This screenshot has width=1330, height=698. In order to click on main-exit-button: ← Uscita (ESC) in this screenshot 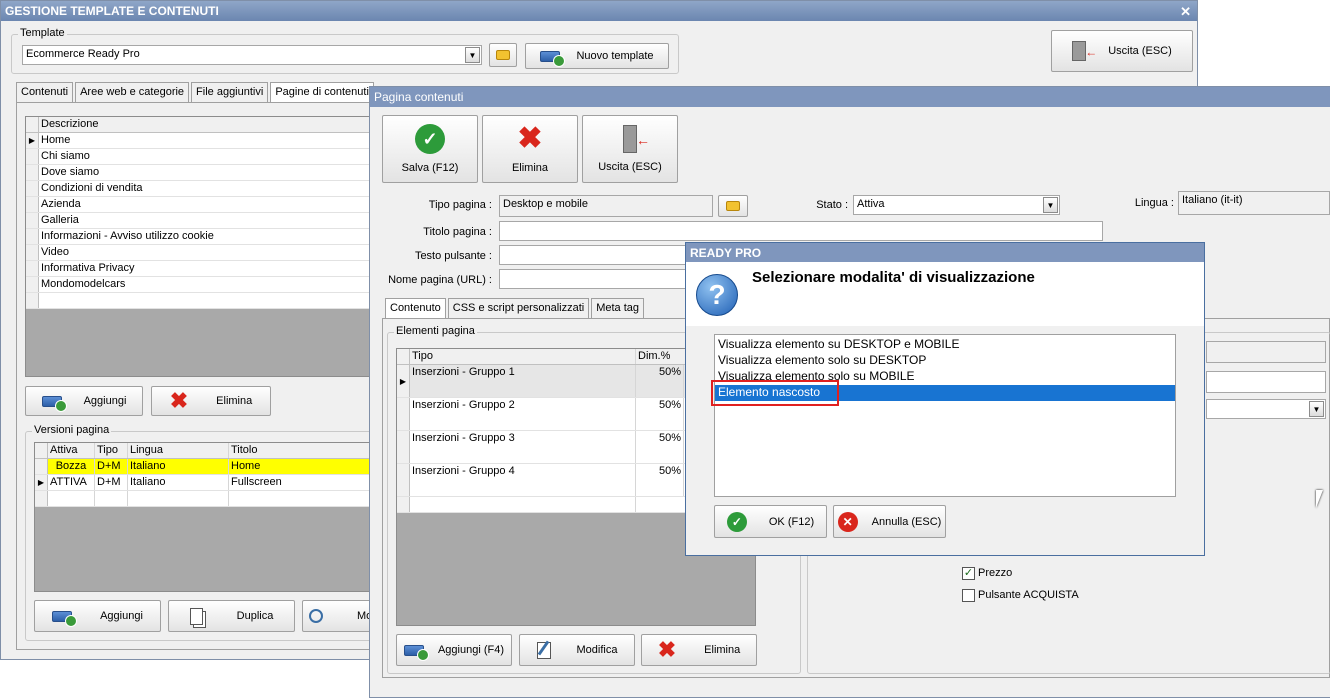, I will do `click(1122, 51)`.